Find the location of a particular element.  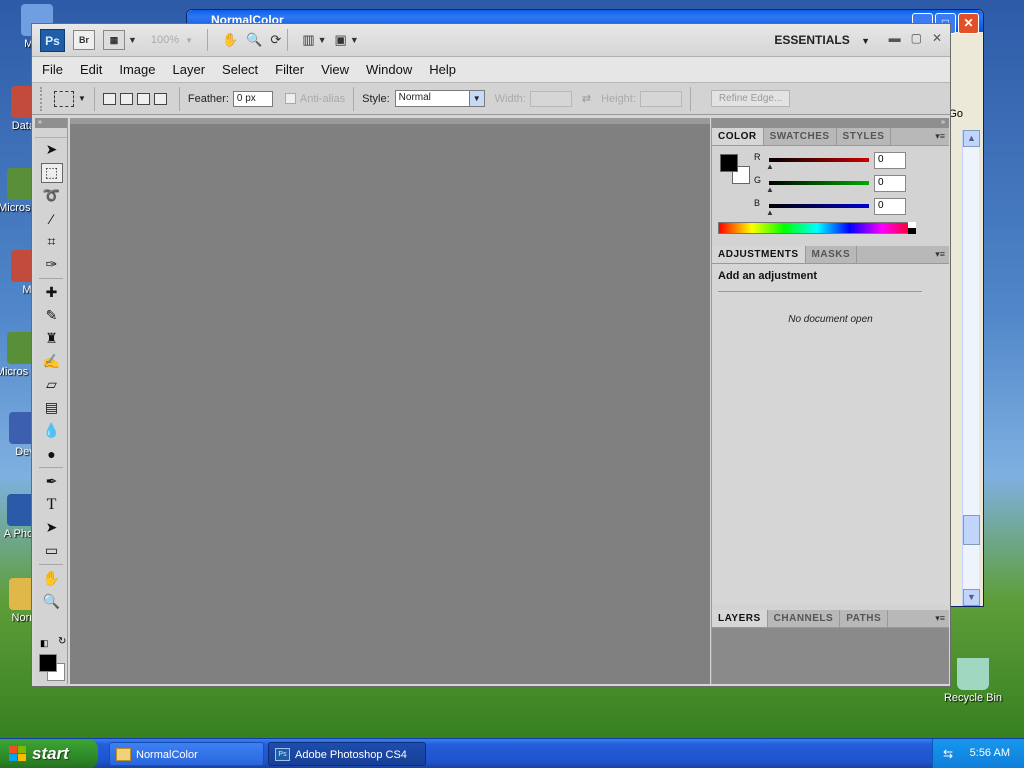

maximize-icon: ▢ is located at coordinates (916, 38).